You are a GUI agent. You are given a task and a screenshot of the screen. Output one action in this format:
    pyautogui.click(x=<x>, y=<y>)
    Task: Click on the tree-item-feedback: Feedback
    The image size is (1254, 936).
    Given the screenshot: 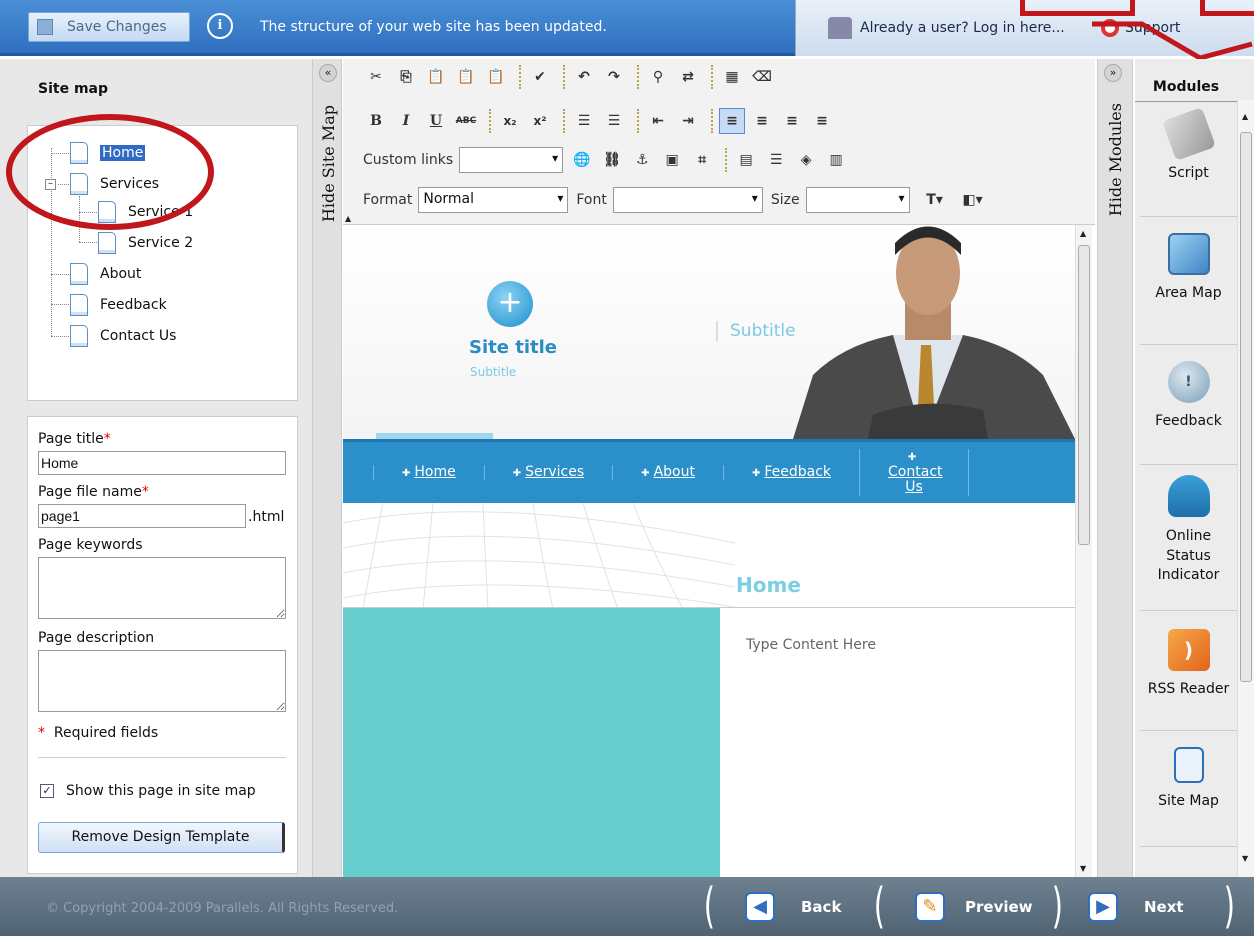 What is the action you would take?
    pyautogui.click(x=118, y=305)
    